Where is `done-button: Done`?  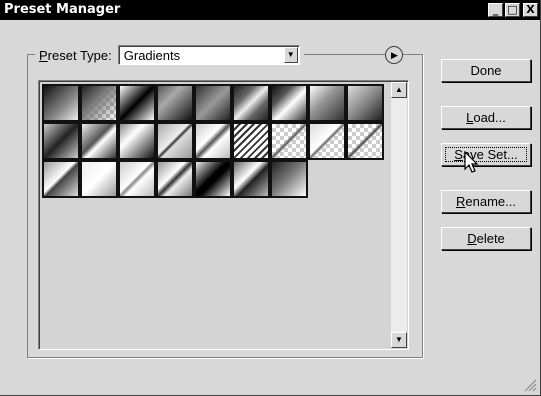
done-button: Done is located at coordinates (486, 70).